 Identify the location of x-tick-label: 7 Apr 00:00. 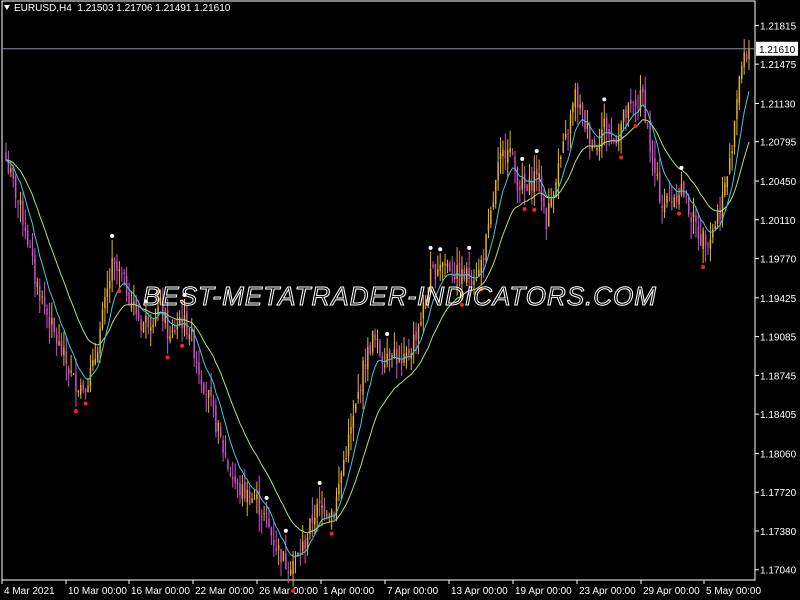
(413, 591).